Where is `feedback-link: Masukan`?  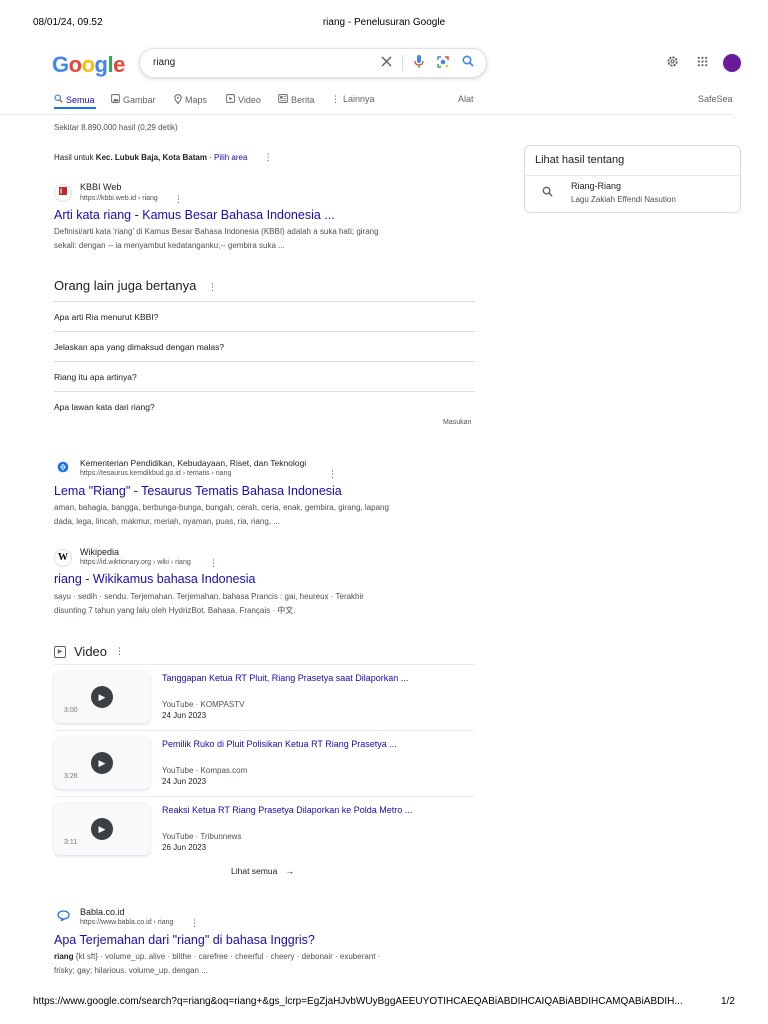 feedback-link: Masukan is located at coordinates (457, 422).